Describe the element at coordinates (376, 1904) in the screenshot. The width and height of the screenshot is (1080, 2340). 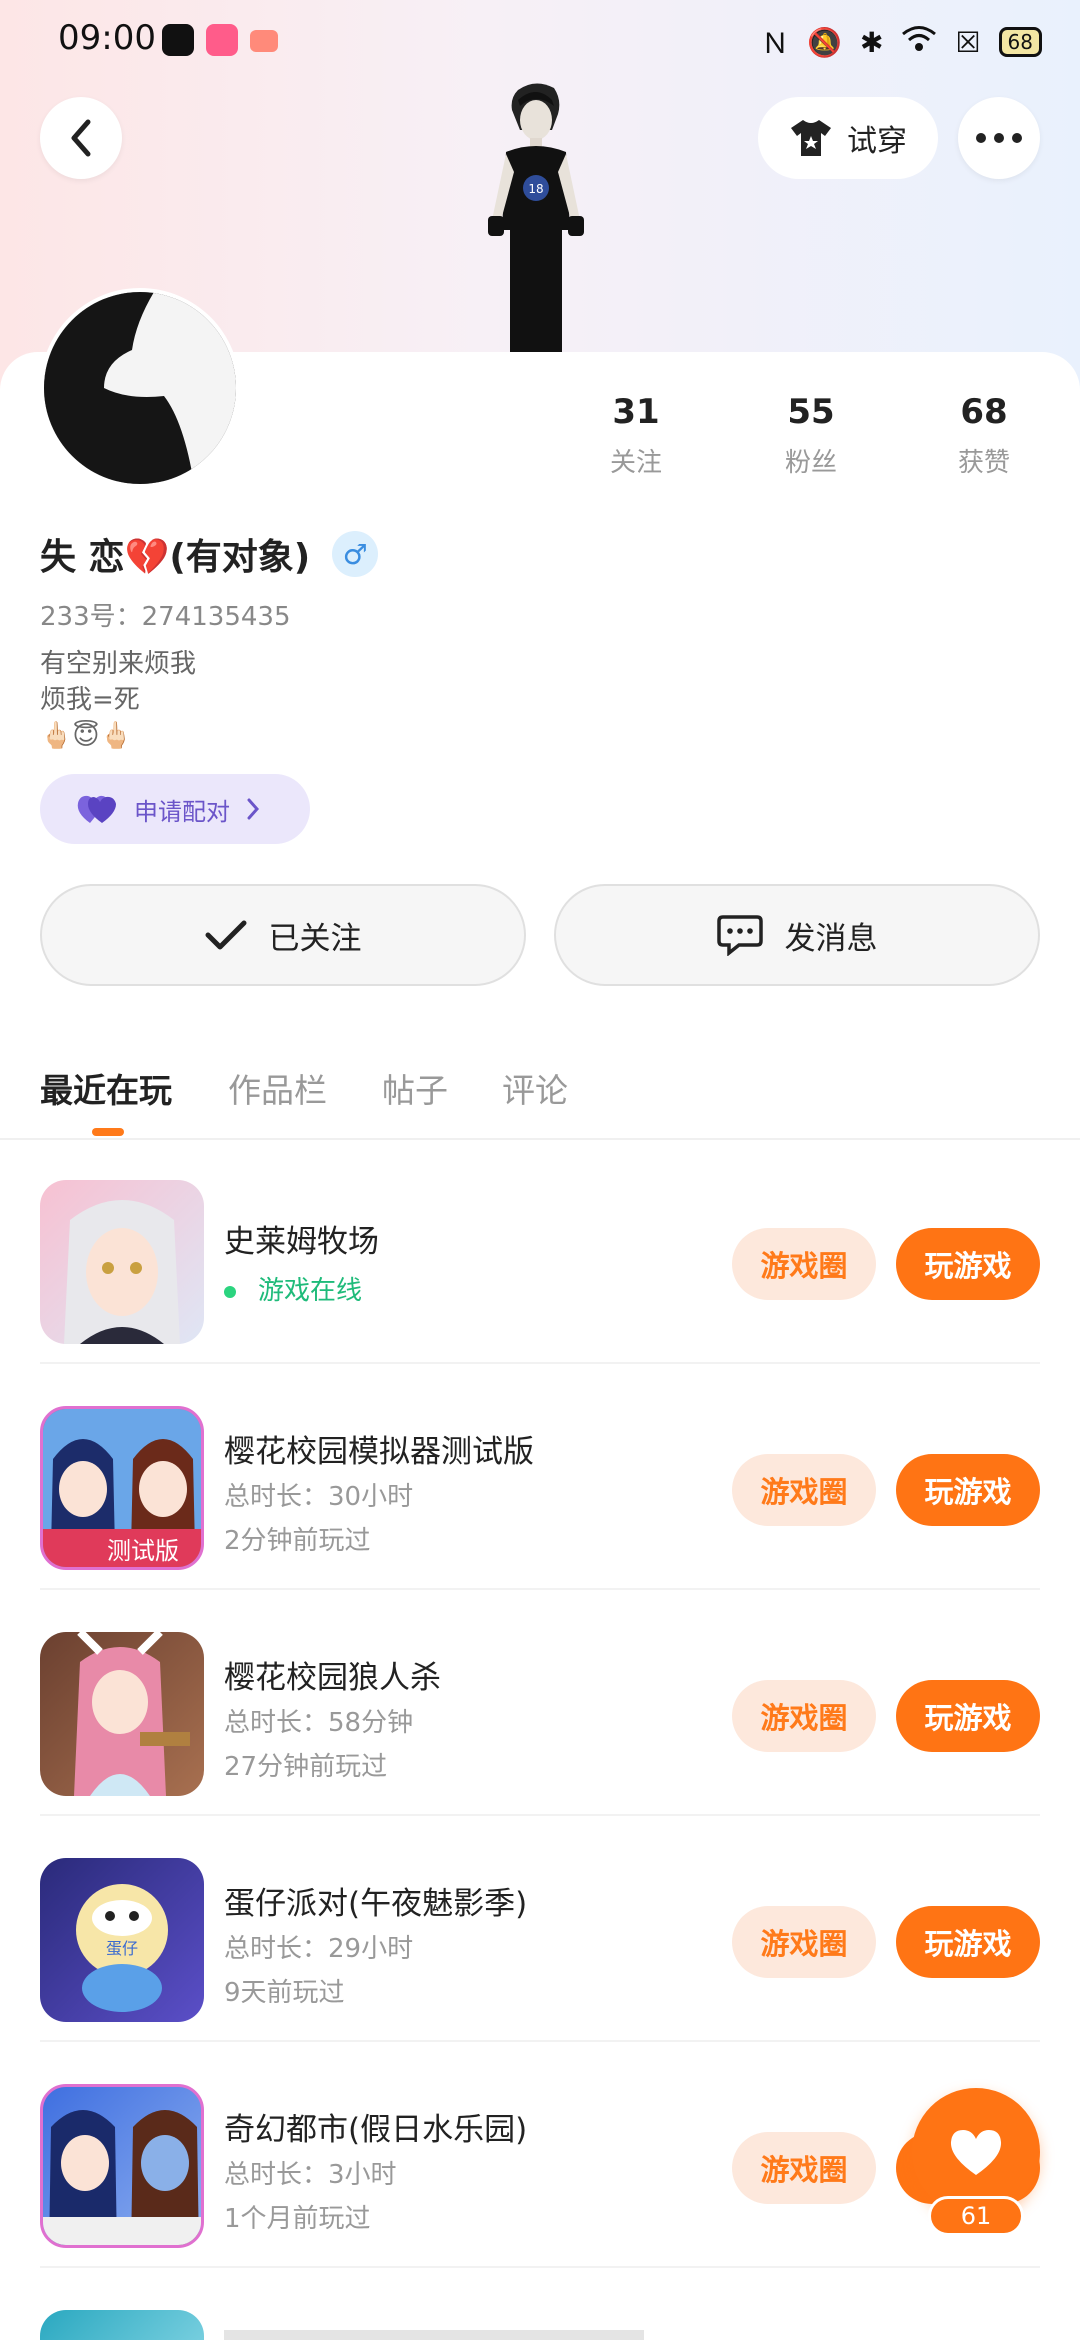
I see `game-title: 蛋仔派对(午夜魅影季)` at that location.